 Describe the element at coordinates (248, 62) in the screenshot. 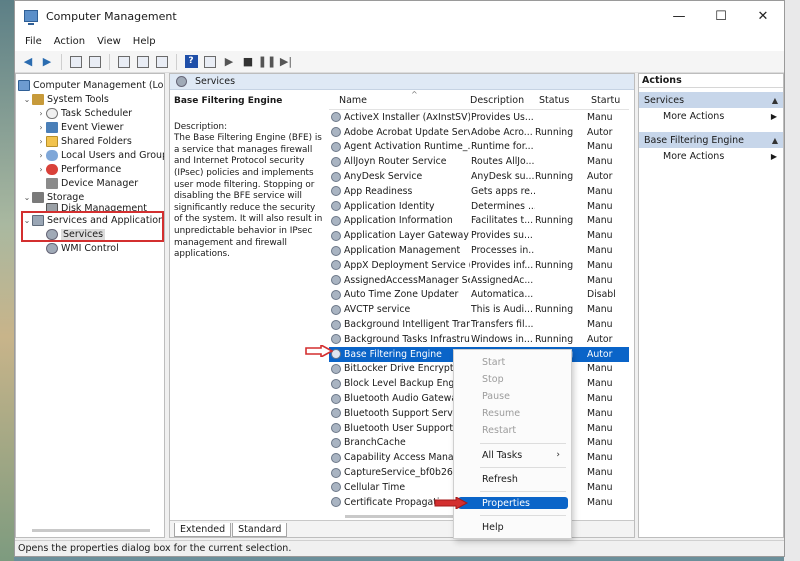

I see `stop-service-icon: ■` at that location.